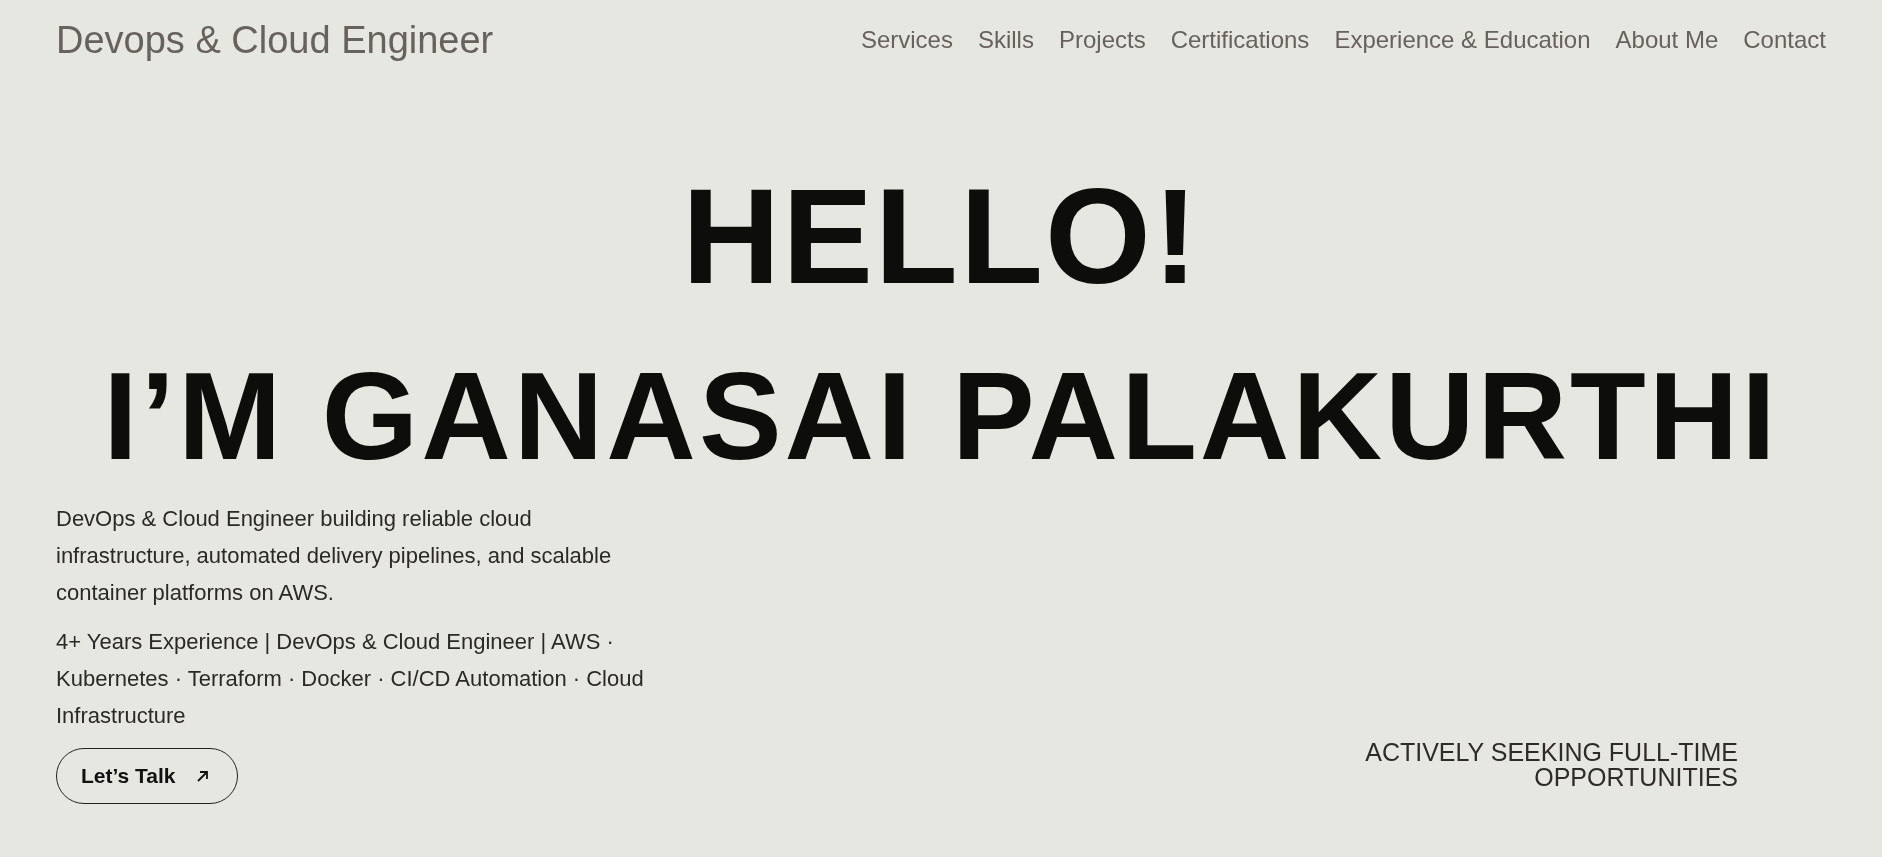  I want to click on nav-link: Certifications, so click(1240, 40).